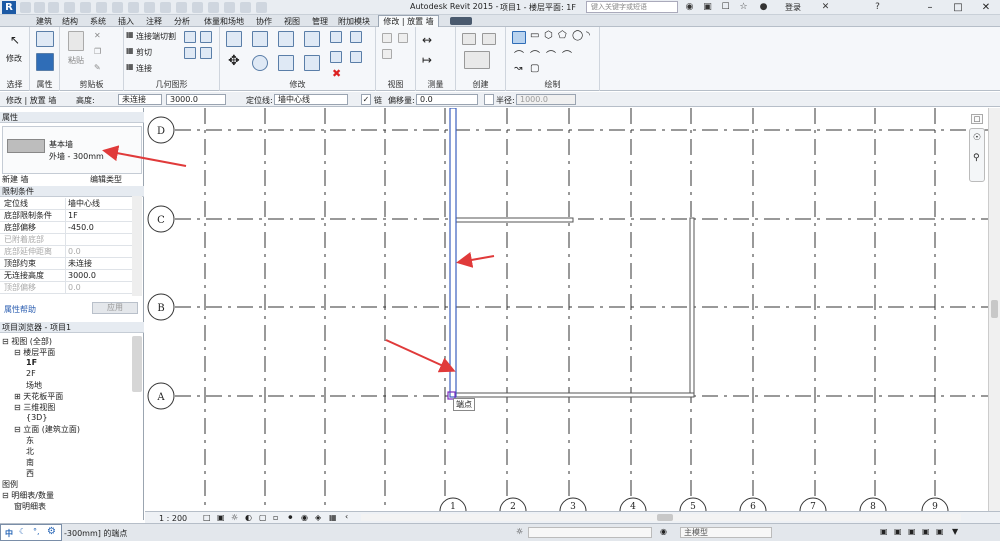  I want to click on hide-icon, so click(387, 38).